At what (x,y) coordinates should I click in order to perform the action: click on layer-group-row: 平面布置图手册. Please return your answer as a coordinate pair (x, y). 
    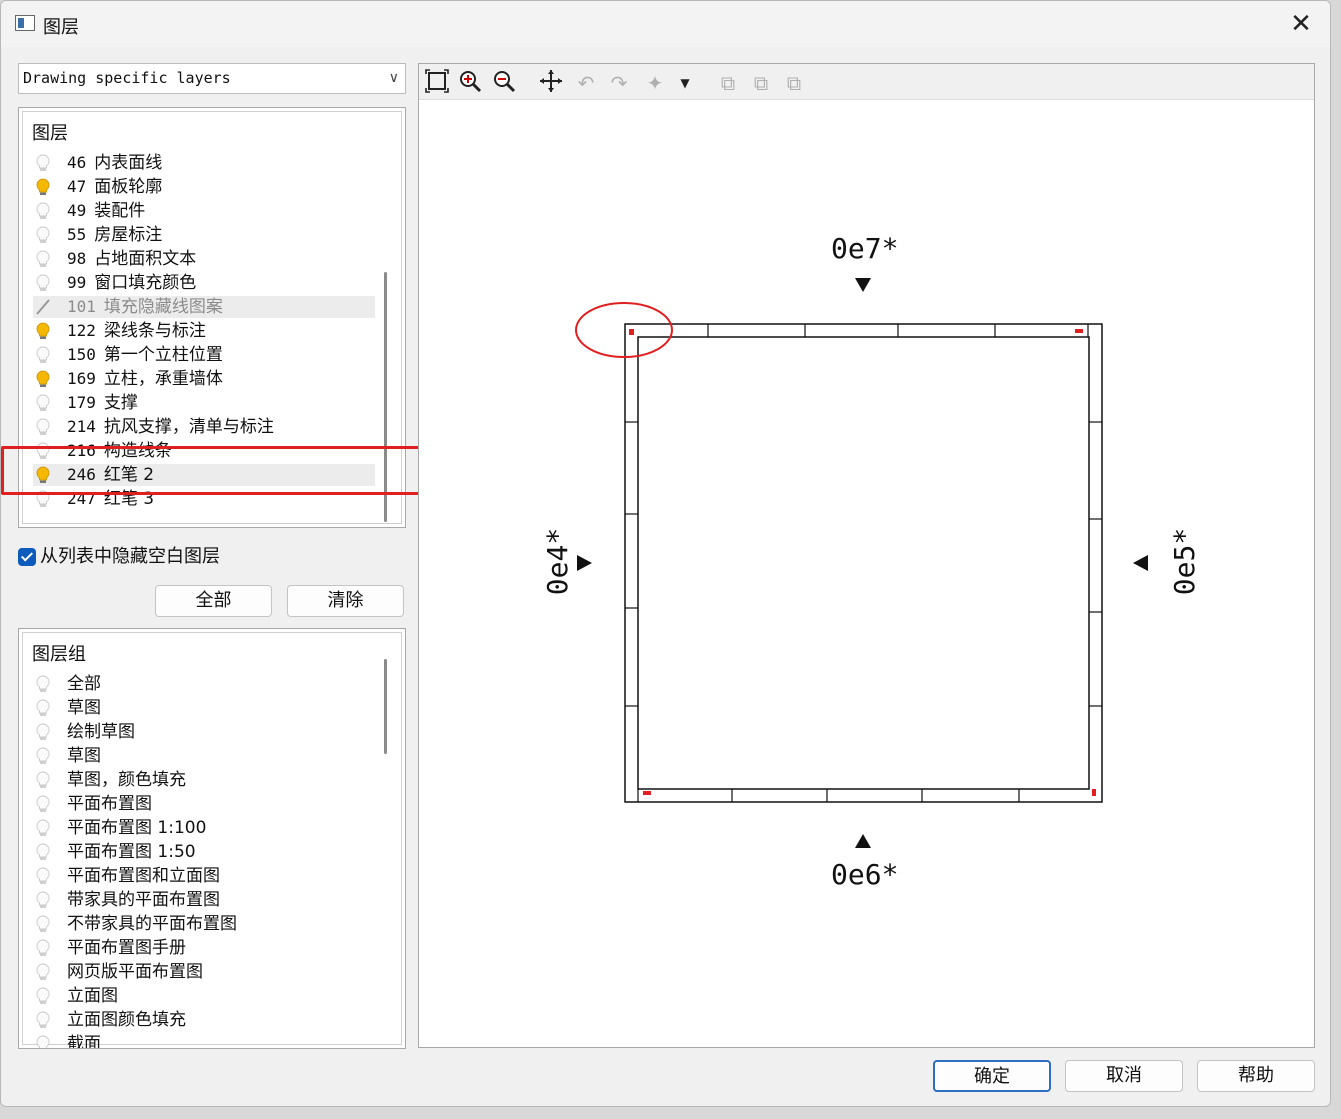
    Looking at the image, I should click on (204, 948).